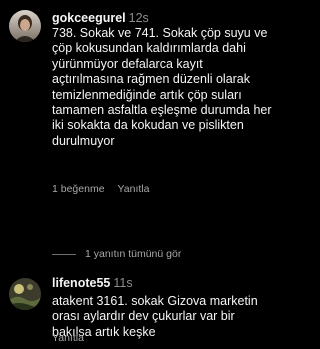 The height and width of the screenshot is (349, 320). What do you see at coordinates (81, 283) in the screenshot?
I see `comment-username: lifenote55` at bounding box center [81, 283].